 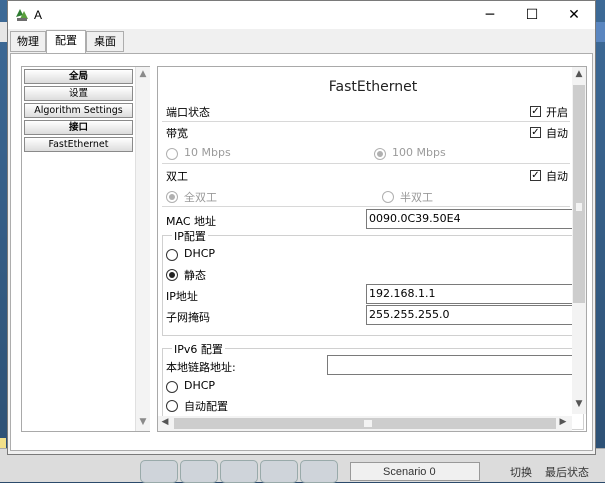 I want to click on sidebar-item-algorithm-settings: Algorithm Settings, so click(x=78, y=110).